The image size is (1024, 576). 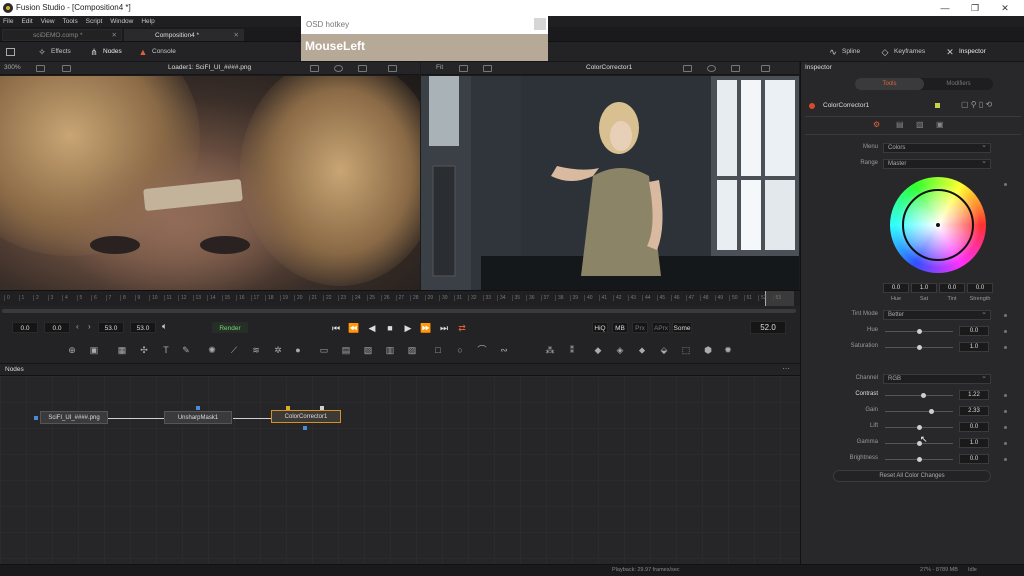 What do you see at coordinates (186, 350) in the screenshot?
I see `paint-tool-icon: ✎` at bounding box center [186, 350].